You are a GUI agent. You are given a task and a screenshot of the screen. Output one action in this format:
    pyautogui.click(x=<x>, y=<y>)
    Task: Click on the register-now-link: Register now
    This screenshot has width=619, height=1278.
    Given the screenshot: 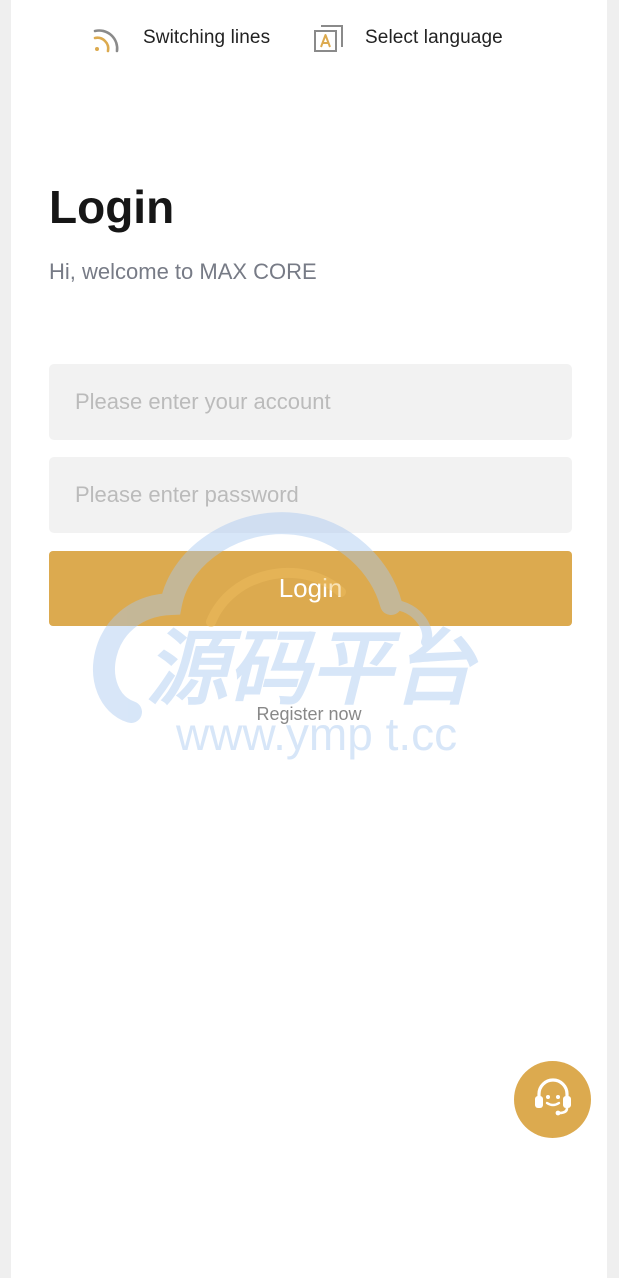 What is the action you would take?
    pyautogui.click(x=309, y=714)
    